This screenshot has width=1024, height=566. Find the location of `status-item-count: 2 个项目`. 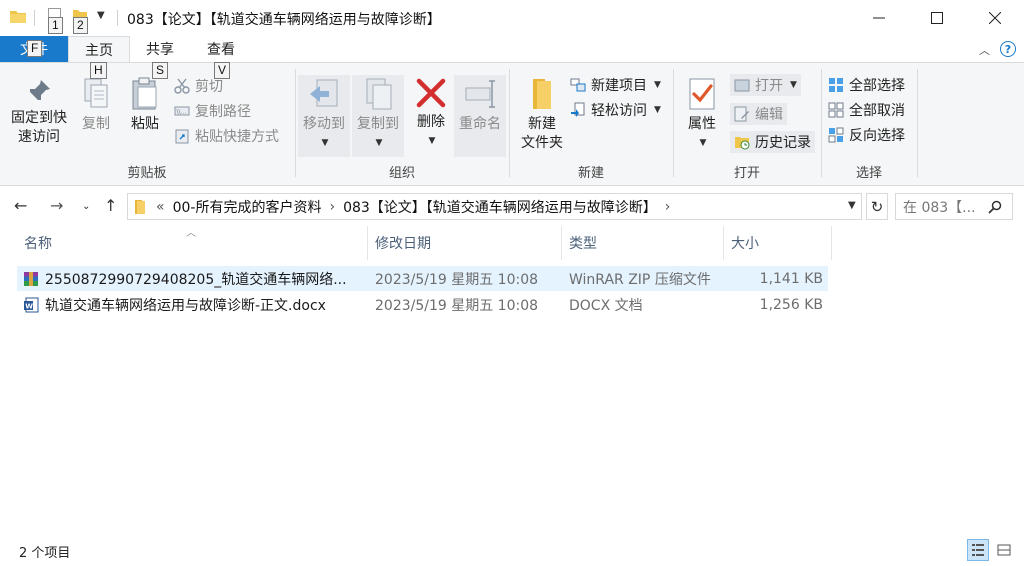

status-item-count: 2 个项目 is located at coordinates (45, 553).